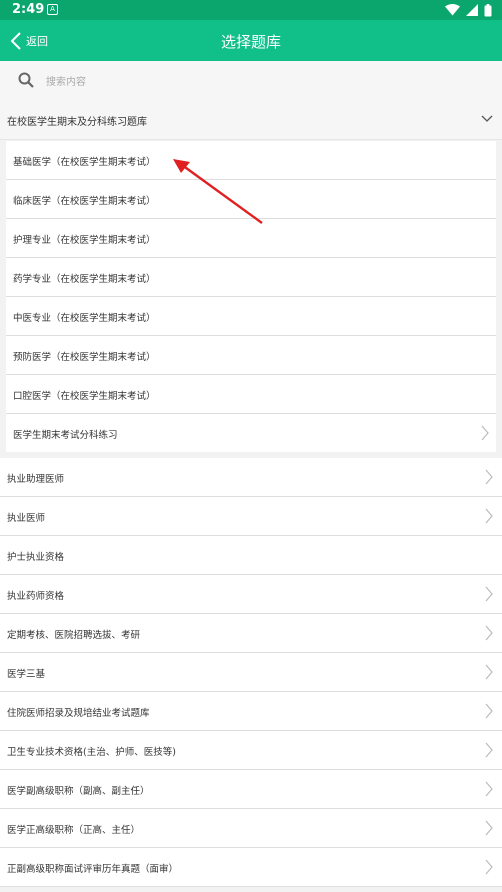 The height and width of the screenshot is (892, 502). What do you see at coordinates (251, 10) in the screenshot?
I see `status-bar: 2:49 A` at bounding box center [251, 10].